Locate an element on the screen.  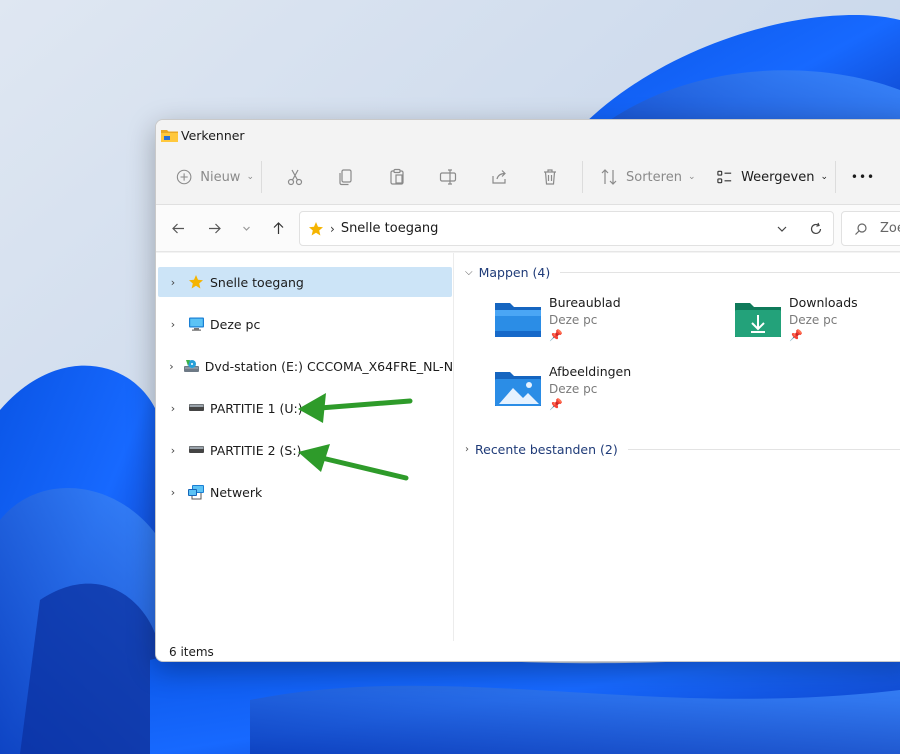
address-row: › Snelle toegang Zoe is located at coordinates (528, 228).